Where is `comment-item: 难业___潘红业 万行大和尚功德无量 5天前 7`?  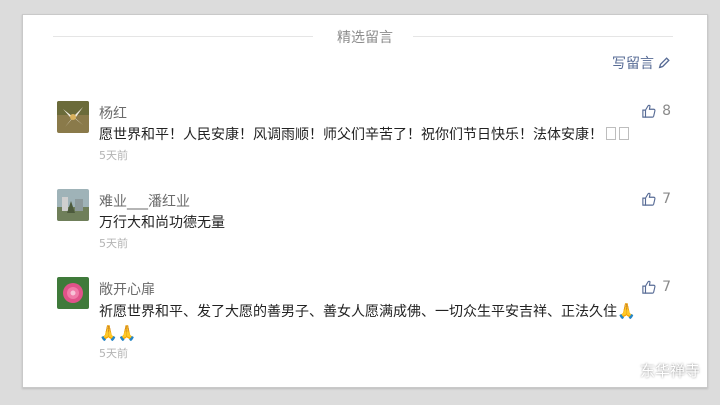 comment-item: 难业___潘红业 万行大和尚功德无量 5天前 7 is located at coordinates (364, 219).